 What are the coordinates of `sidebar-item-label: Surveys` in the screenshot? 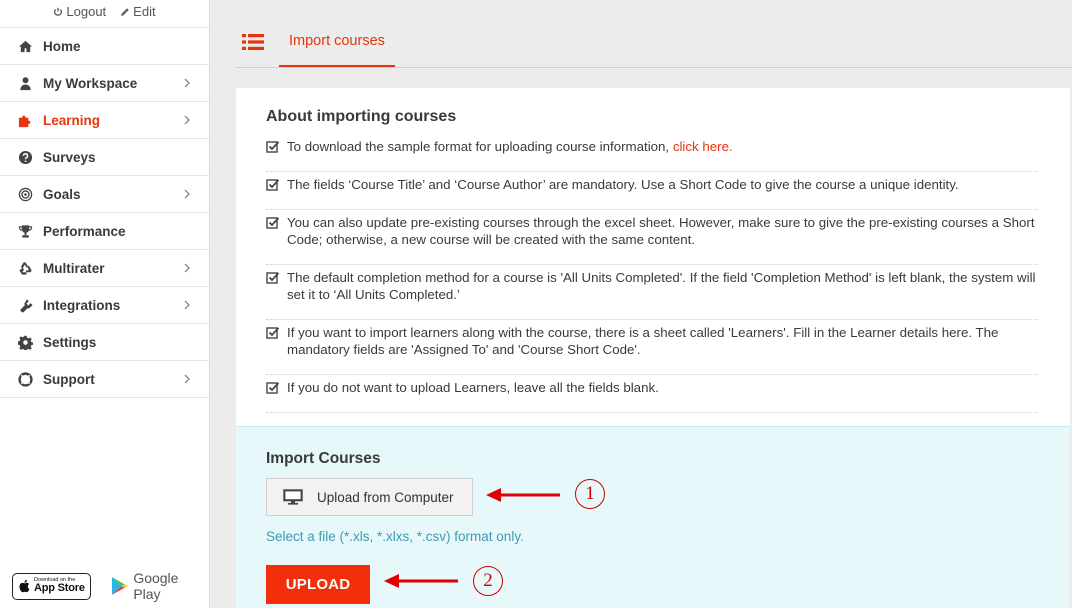 It's located at (69, 157).